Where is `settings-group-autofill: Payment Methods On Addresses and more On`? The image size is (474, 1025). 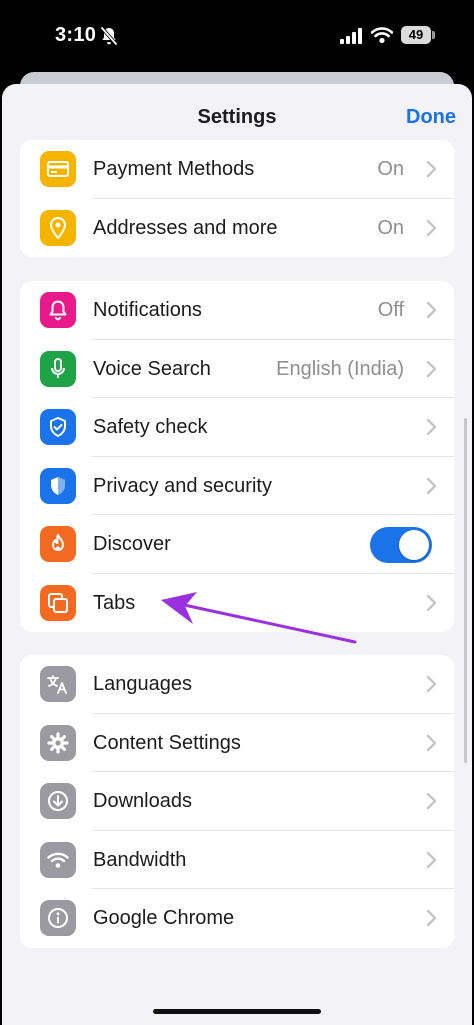
settings-group-autofill: Payment Methods On Addresses and more On is located at coordinates (237, 198).